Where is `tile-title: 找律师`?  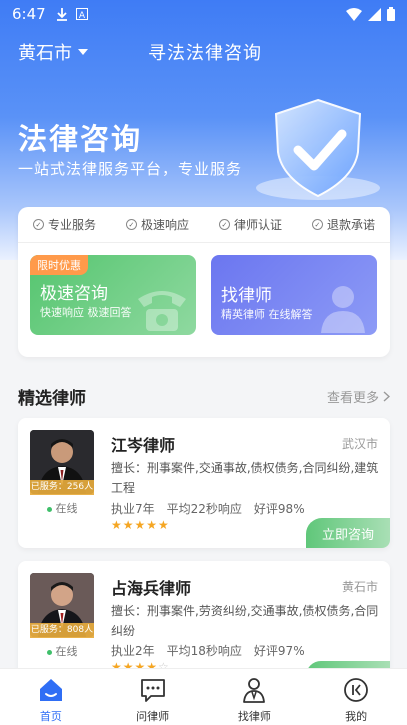
tile-title: 找律师 is located at coordinates (246, 296).